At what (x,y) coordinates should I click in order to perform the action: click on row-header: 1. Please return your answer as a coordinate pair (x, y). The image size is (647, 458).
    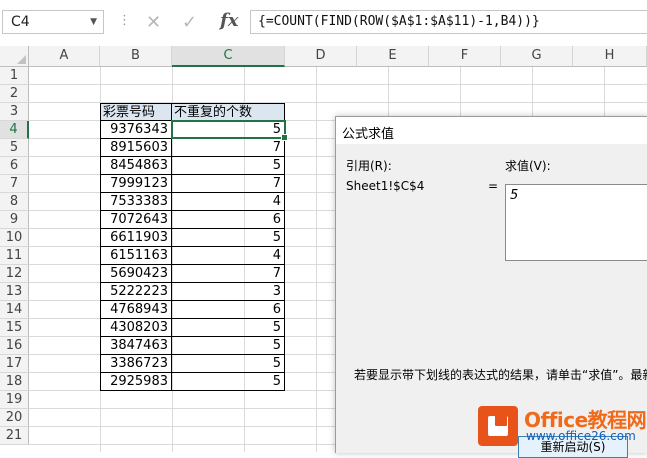
    Looking at the image, I should click on (14, 76).